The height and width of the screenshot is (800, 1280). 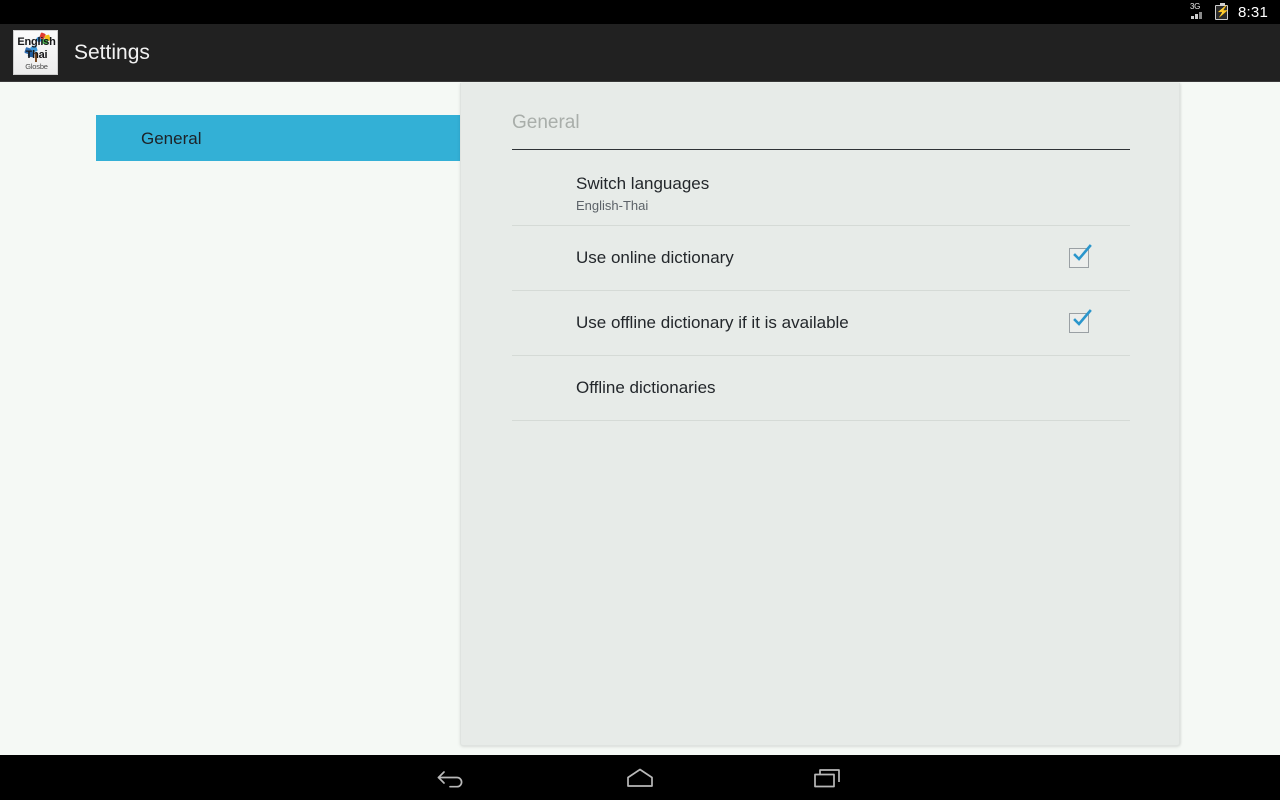 I want to click on app-icon-line-2: Thai, so click(x=36, y=55).